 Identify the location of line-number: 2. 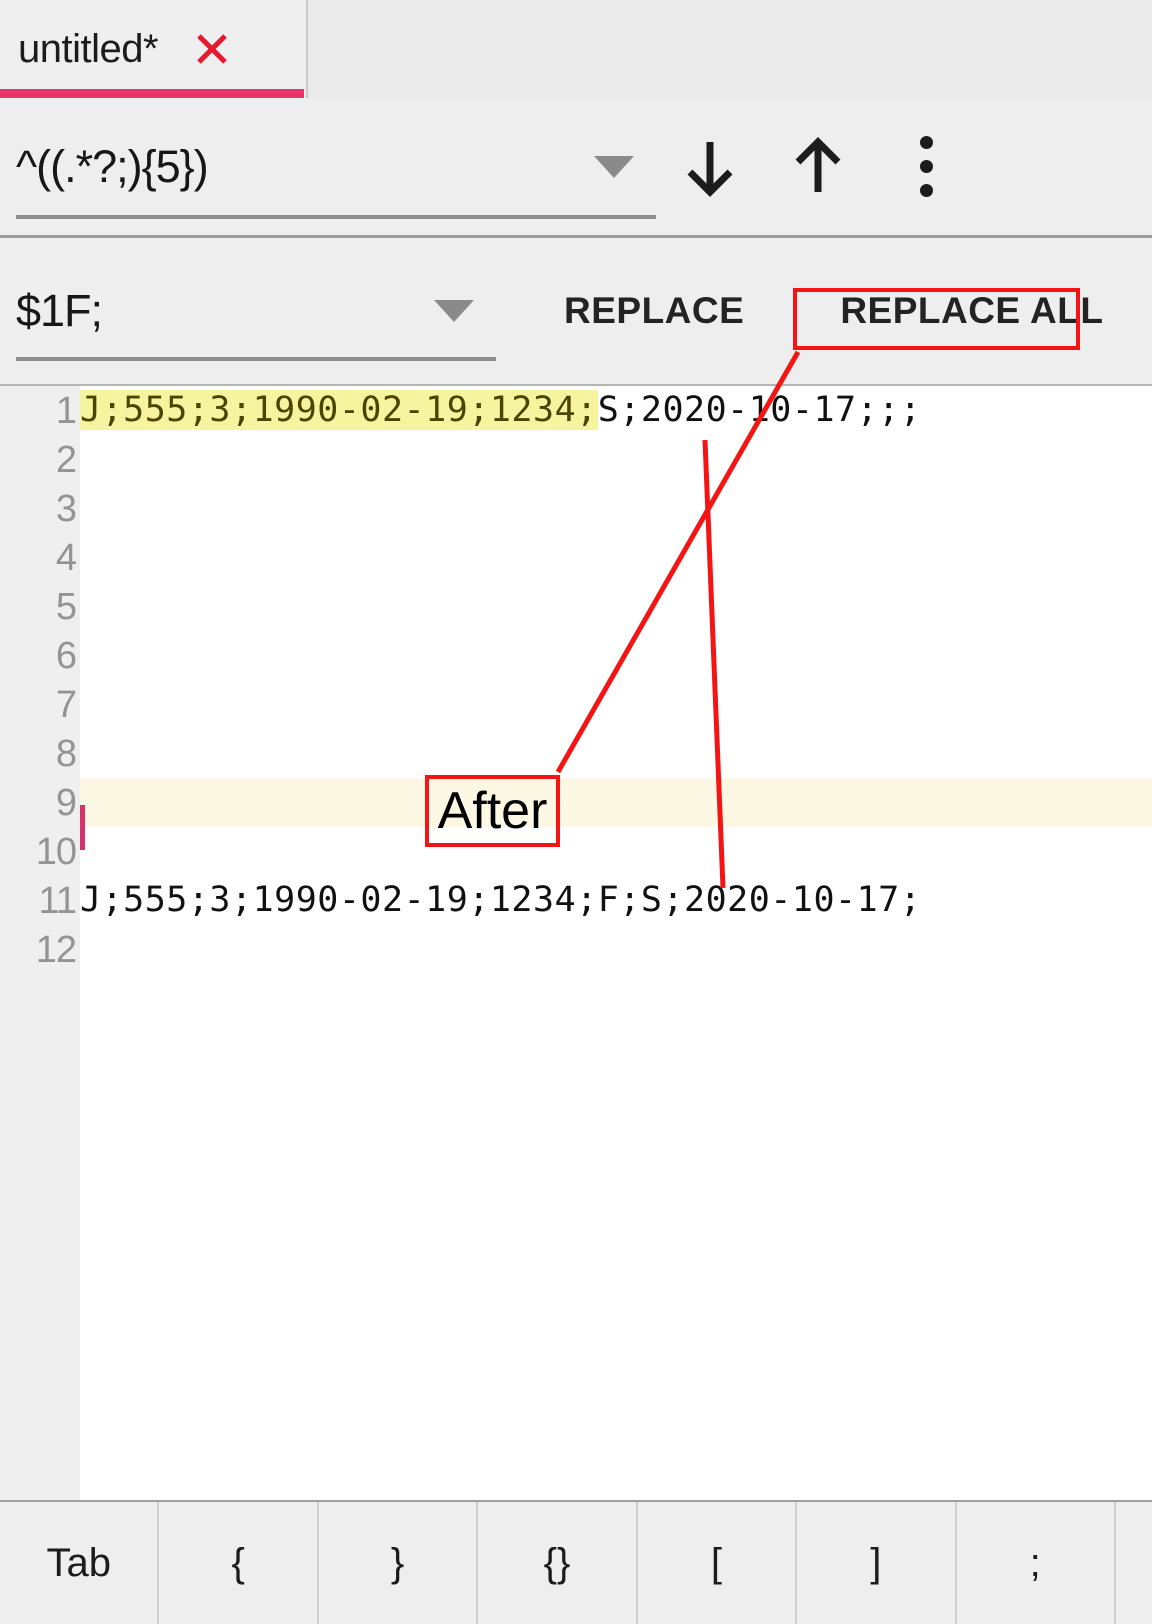
(66, 459).